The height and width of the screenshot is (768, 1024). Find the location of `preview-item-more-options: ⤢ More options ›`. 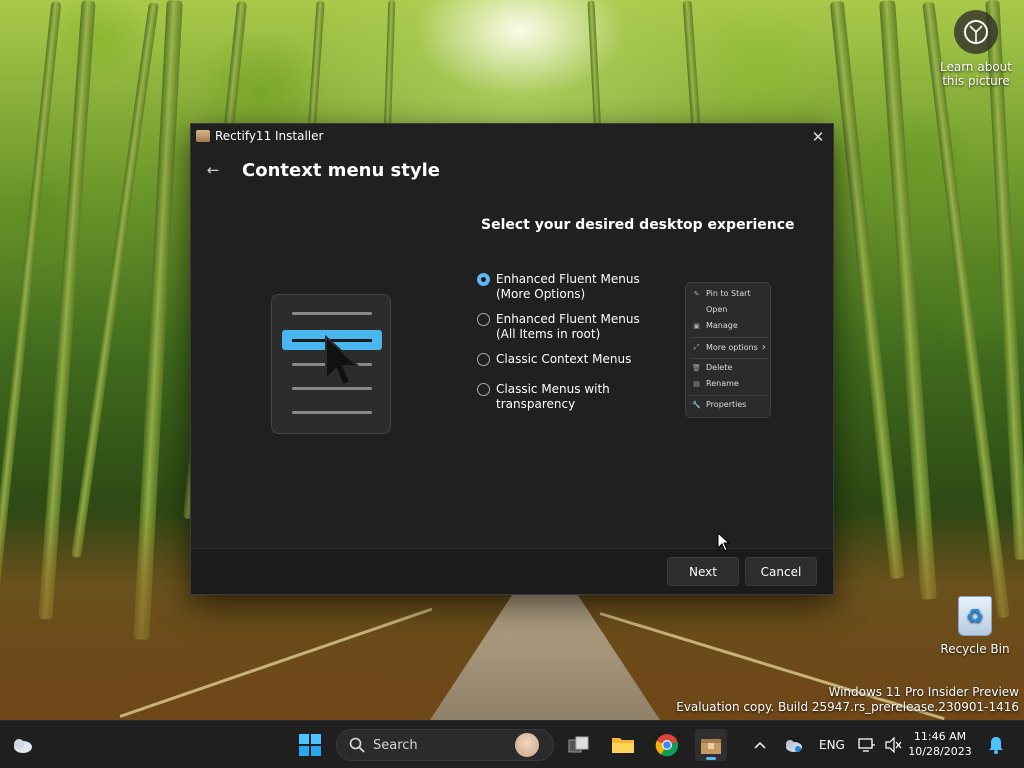

preview-item-more-options: ⤢ More options › is located at coordinates (729, 347).